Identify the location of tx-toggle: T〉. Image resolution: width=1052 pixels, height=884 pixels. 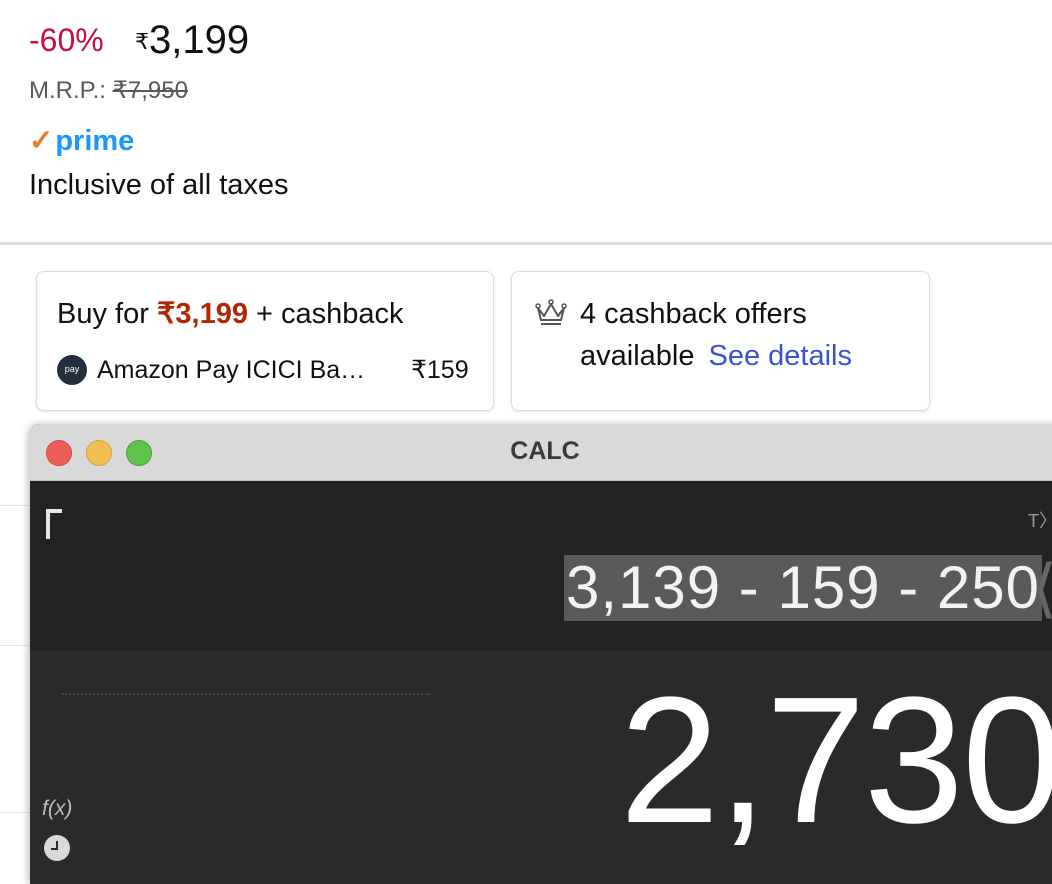
(1040, 520).